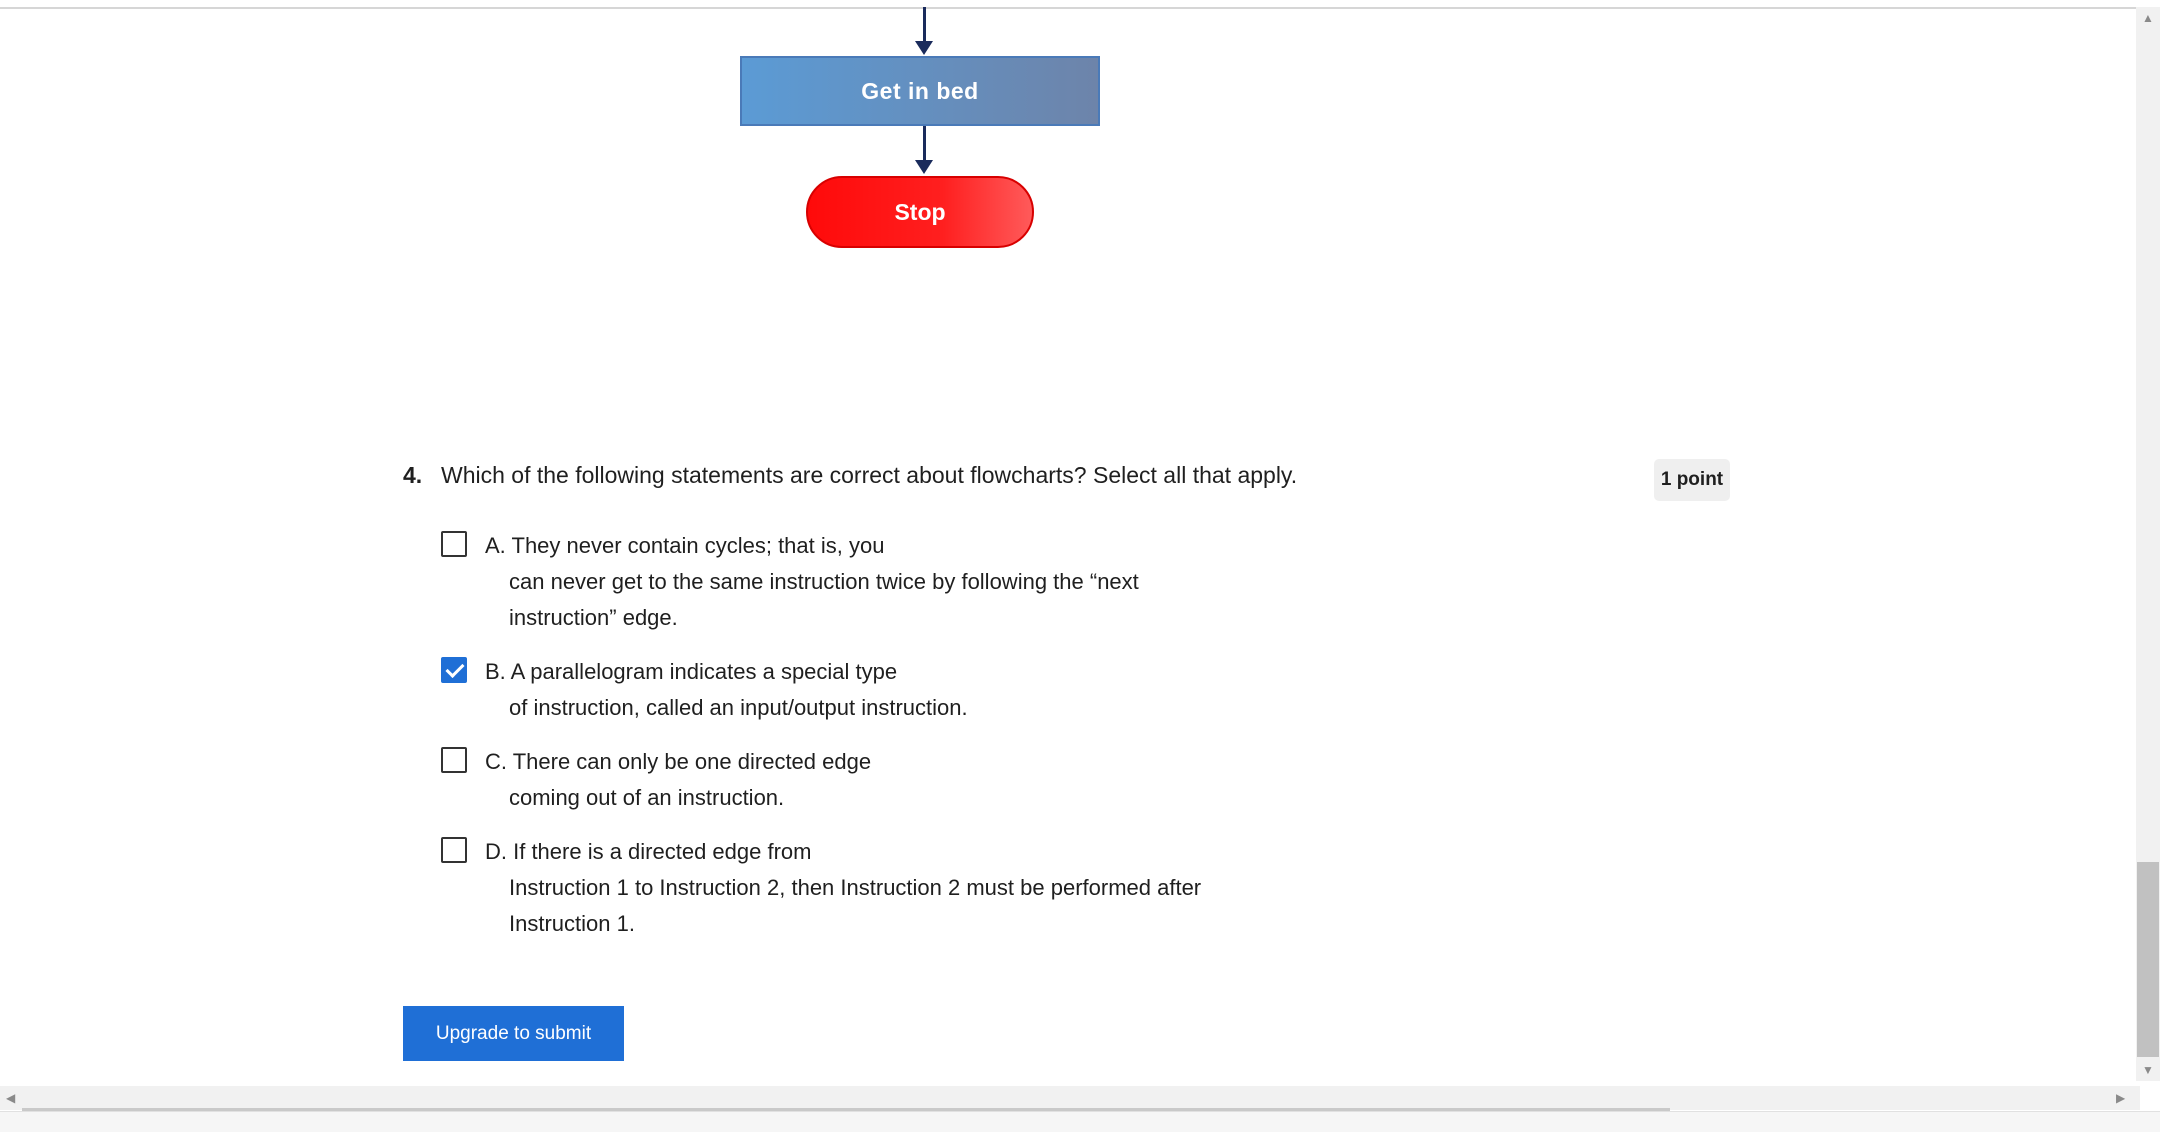  I want to click on option-d-checkbox, so click(454, 850).